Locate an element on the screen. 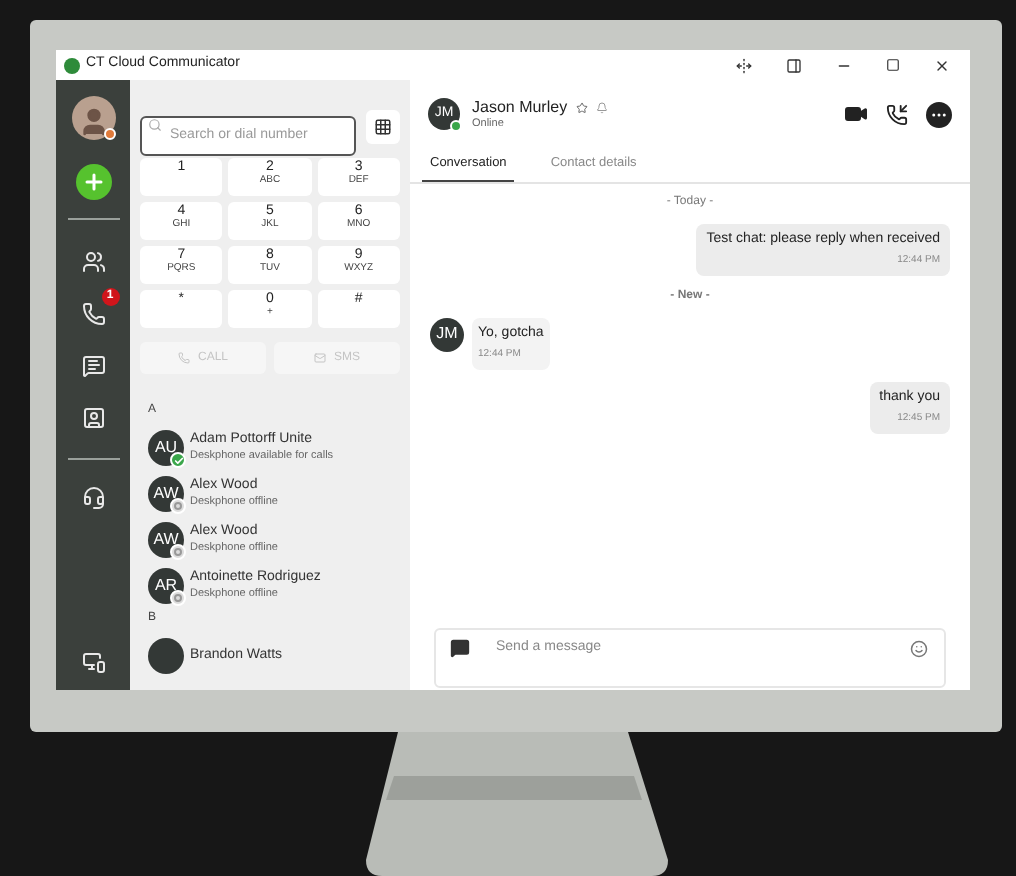 This screenshot has width=1016, height=876. split-view-icon is located at coordinates (744, 65).